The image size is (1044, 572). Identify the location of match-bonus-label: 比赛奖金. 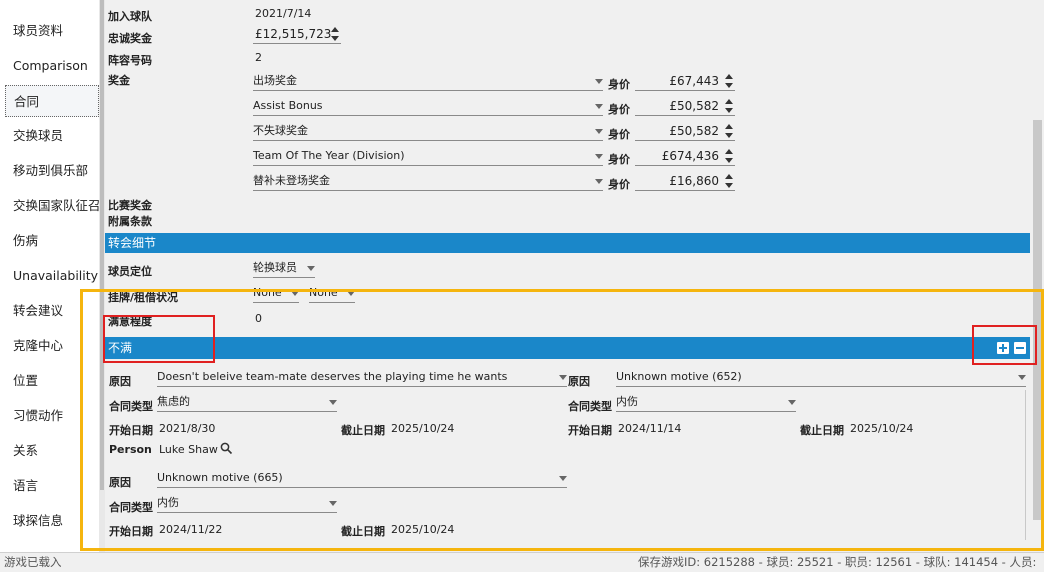
(130, 205).